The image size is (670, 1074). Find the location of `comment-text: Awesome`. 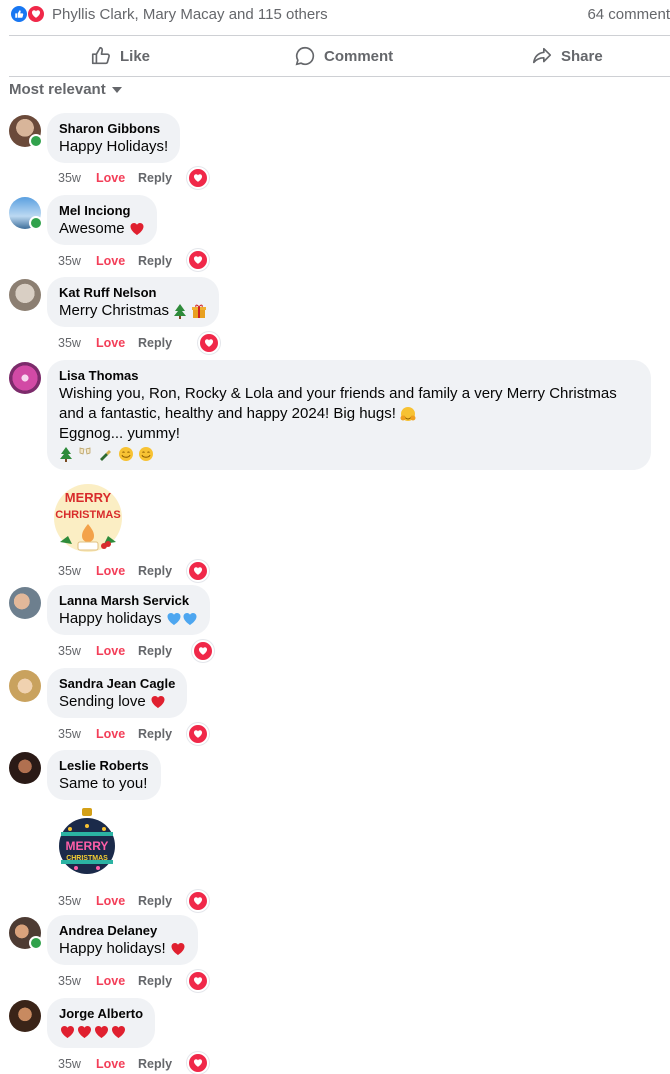

comment-text: Awesome is located at coordinates (102, 229).